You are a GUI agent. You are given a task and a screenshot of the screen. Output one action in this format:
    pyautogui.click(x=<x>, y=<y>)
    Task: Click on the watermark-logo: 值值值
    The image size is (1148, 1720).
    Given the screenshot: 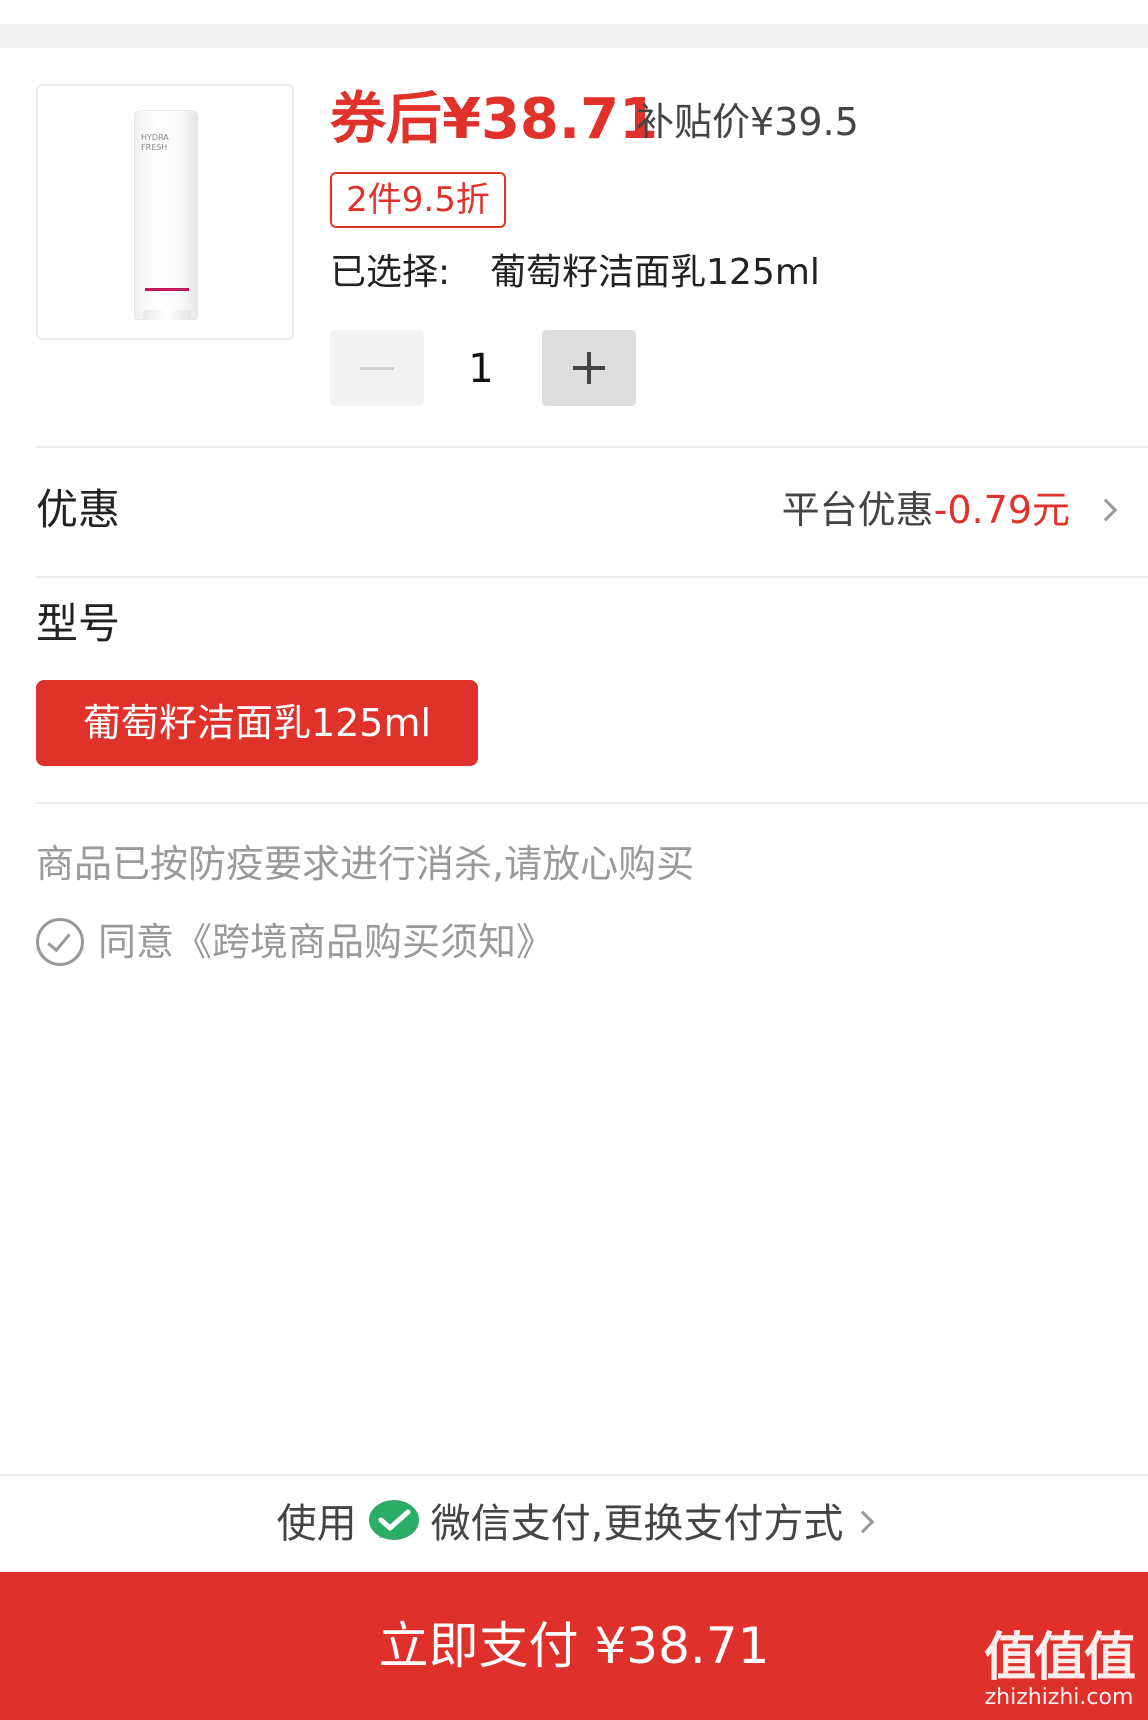 What is the action you would take?
    pyautogui.click(x=1059, y=1658)
    